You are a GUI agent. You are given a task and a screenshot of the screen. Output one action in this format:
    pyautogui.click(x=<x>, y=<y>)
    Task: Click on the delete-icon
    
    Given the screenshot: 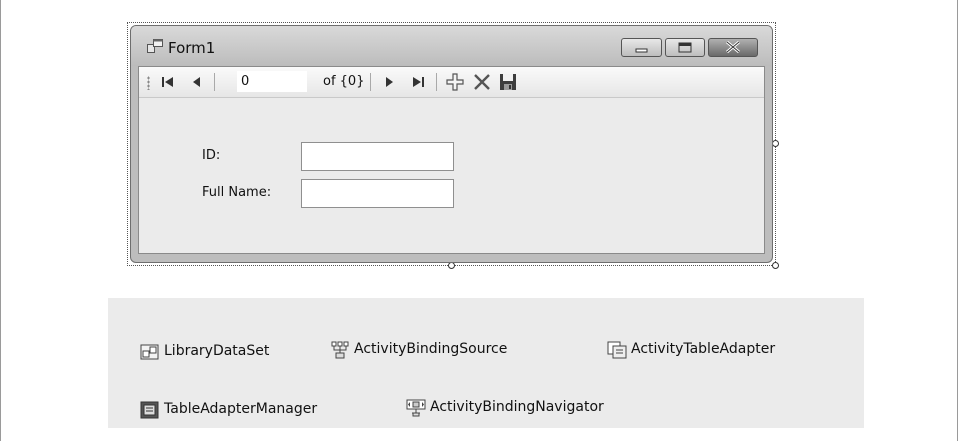 What is the action you would take?
    pyautogui.click(x=482, y=82)
    